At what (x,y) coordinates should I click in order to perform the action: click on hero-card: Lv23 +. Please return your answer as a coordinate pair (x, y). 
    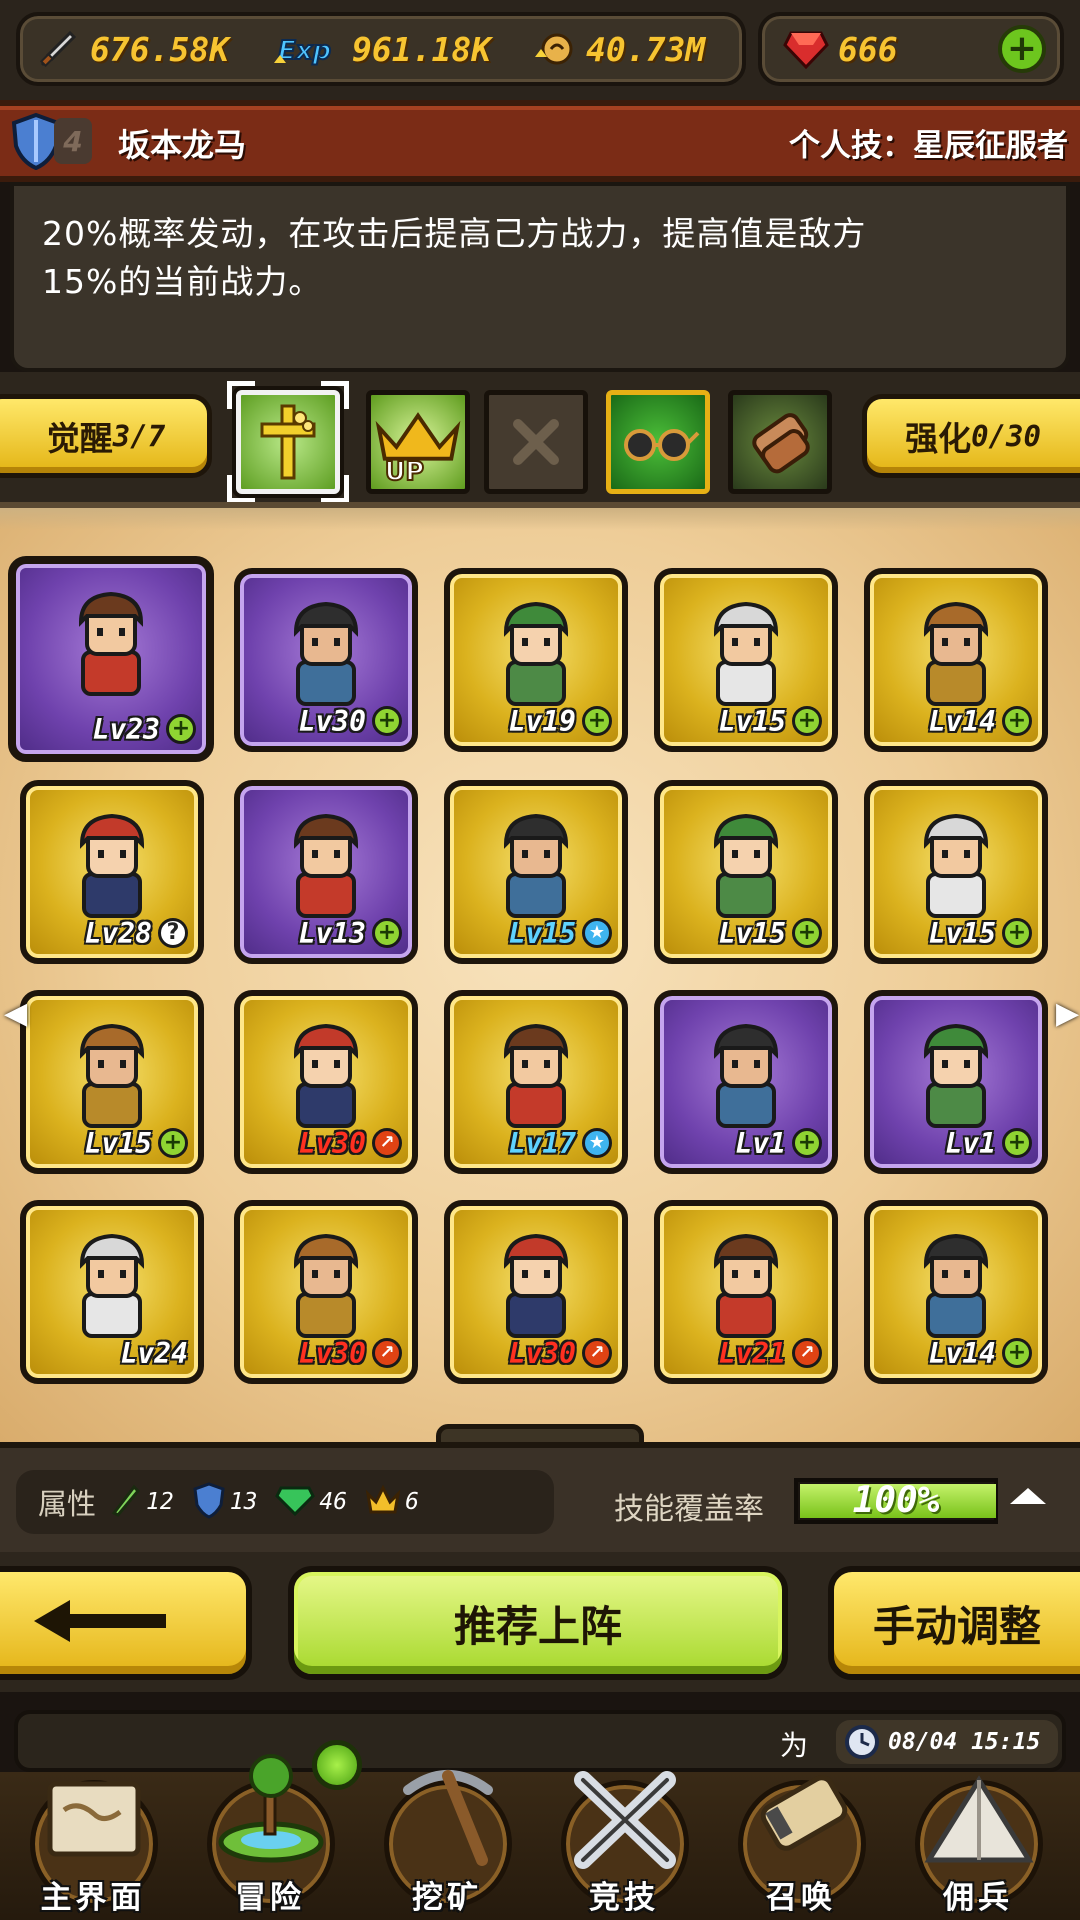
    Looking at the image, I should click on (111, 659).